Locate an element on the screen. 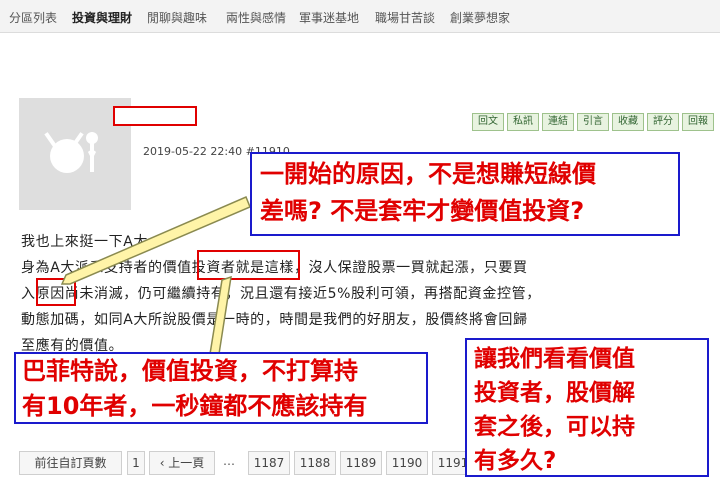 This screenshot has height=491, width=720. callout-holding-line: 套之後，可以持 is located at coordinates (554, 427).